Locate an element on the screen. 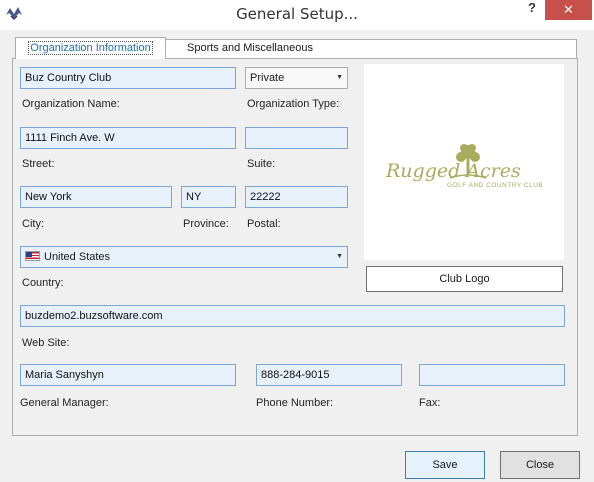 The height and width of the screenshot is (482, 594). tab-organization-information: Organization Information is located at coordinates (90, 48).